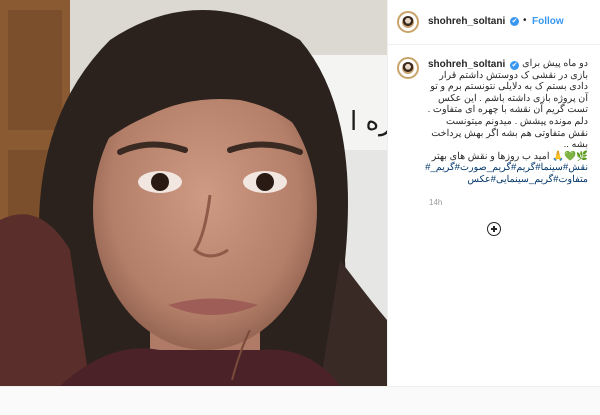 The height and width of the screenshot is (415, 600). I want to click on caption-line: دادی بستم ک به دلایلی نتونستم برم و تو, so click(509, 87).